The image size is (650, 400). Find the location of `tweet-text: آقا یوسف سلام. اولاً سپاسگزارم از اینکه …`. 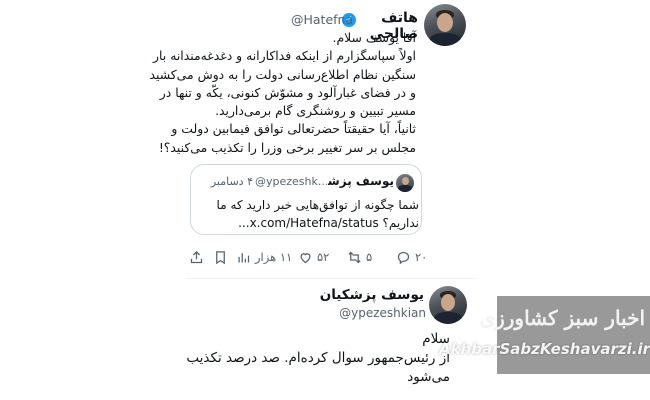

tweet-text: آقا یوسف سلام. اولاً سپاسگزارم از اینکه … is located at coordinates (282, 93).